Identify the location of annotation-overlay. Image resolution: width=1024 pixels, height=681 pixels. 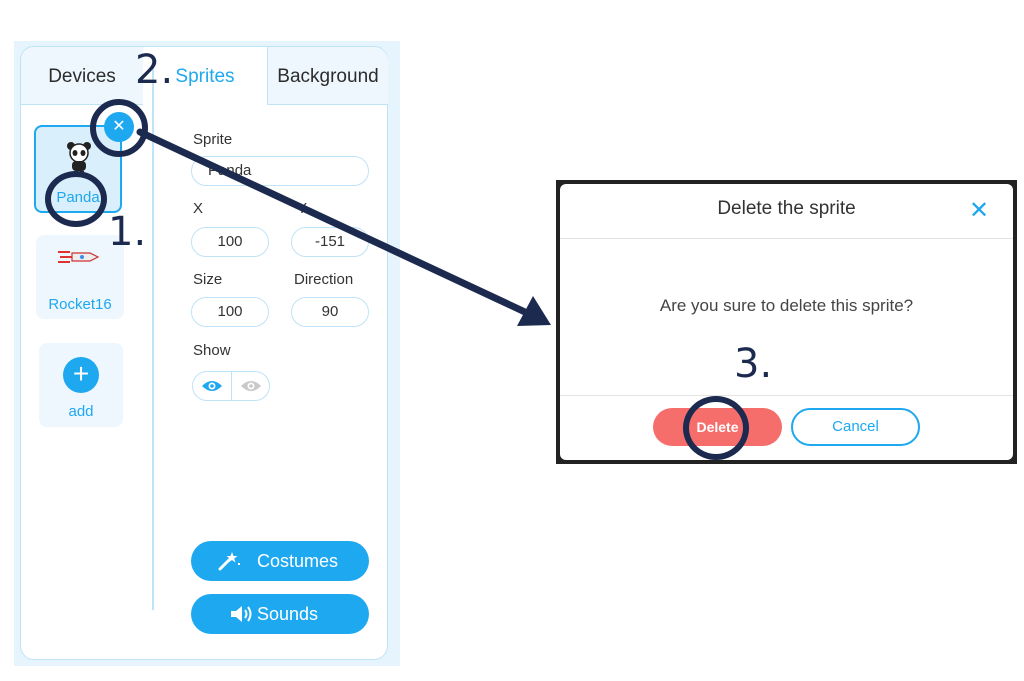
(343, 227).